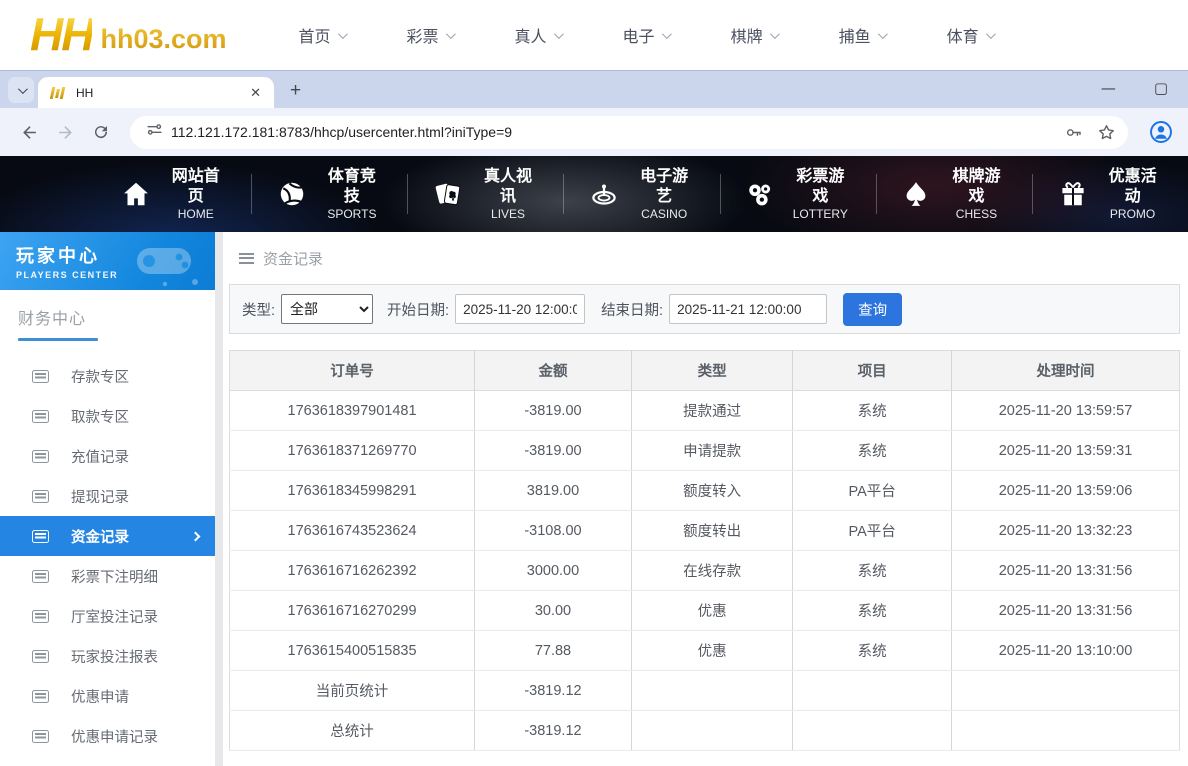  What do you see at coordinates (485, 194) in the screenshot?
I see `hero-nav-item: 真人视讯 LIVES` at bounding box center [485, 194].